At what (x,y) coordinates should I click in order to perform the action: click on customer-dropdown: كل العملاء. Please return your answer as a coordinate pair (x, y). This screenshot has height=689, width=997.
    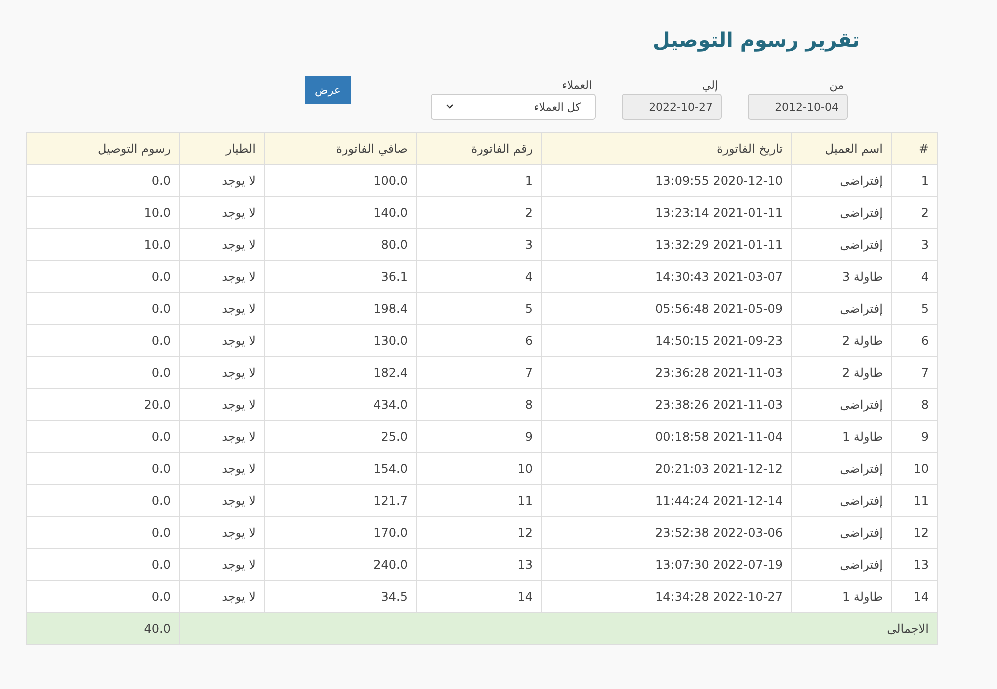
    Looking at the image, I should click on (513, 107).